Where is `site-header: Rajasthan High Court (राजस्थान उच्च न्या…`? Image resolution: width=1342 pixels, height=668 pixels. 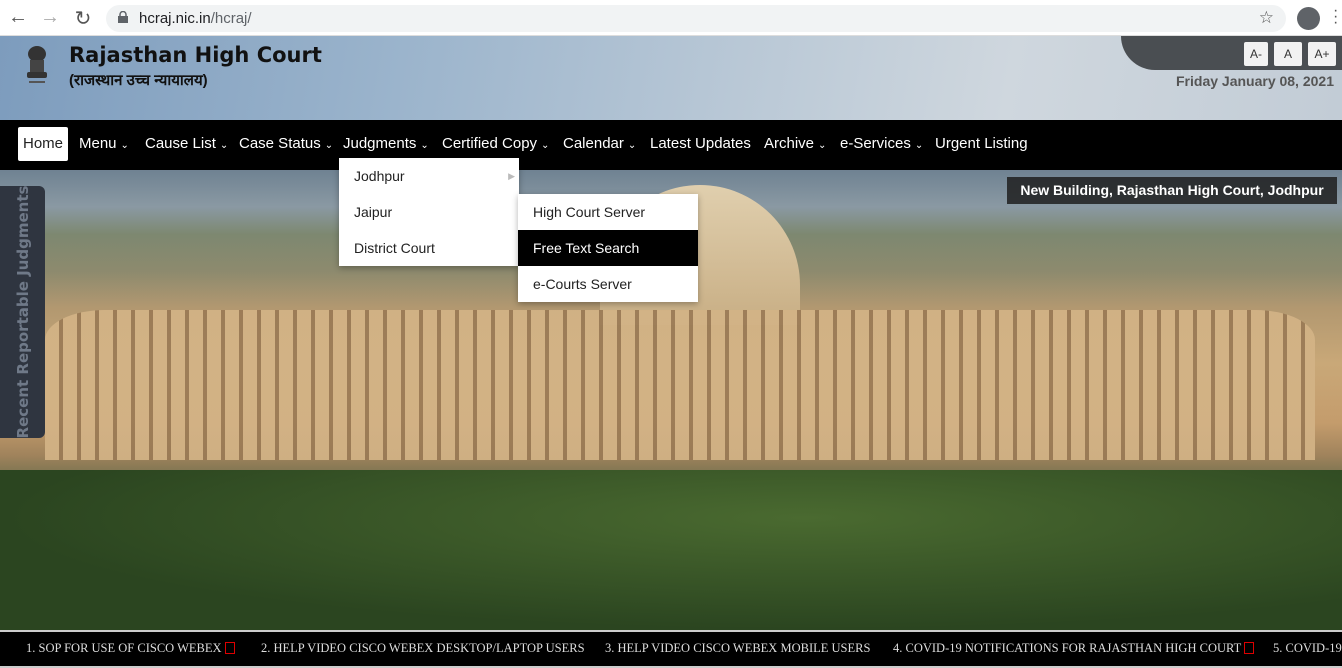 site-header: Rajasthan High Court (राजस्थान उच्च न्या… is located at coordinates (671, 78).